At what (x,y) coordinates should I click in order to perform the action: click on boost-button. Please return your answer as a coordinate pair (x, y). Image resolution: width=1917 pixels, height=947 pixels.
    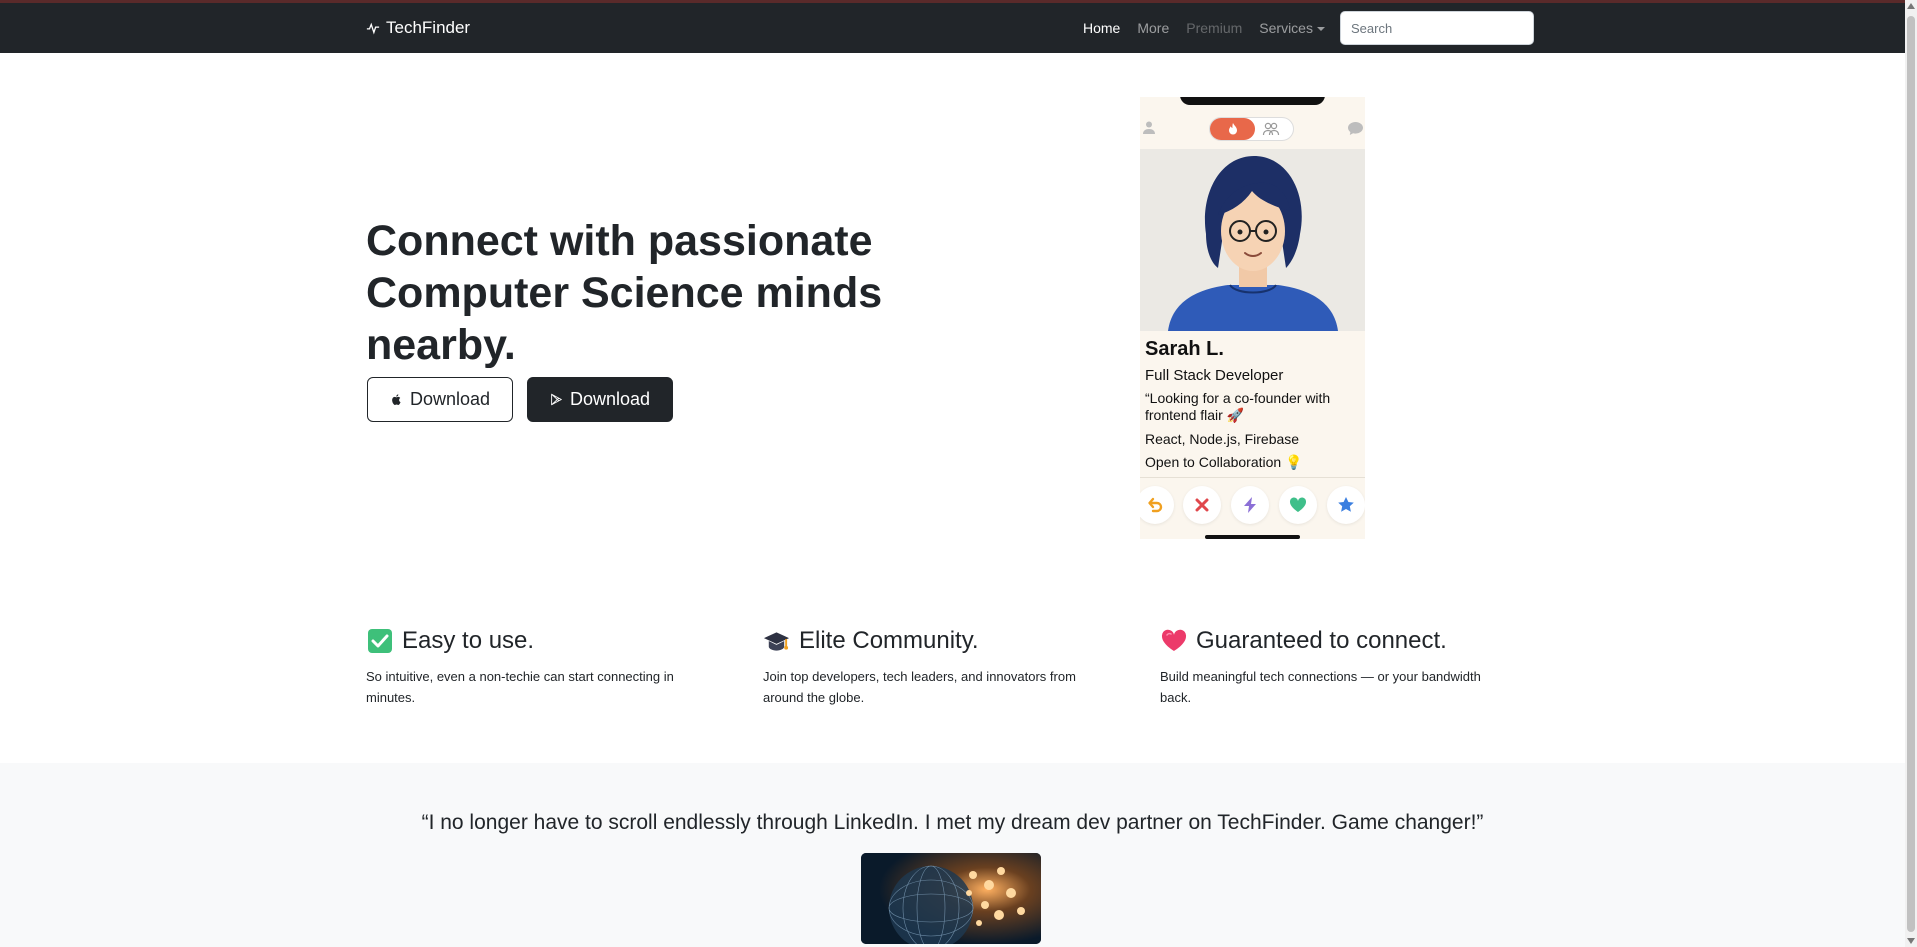
    Looking at the image, I should click on (1250, 505).